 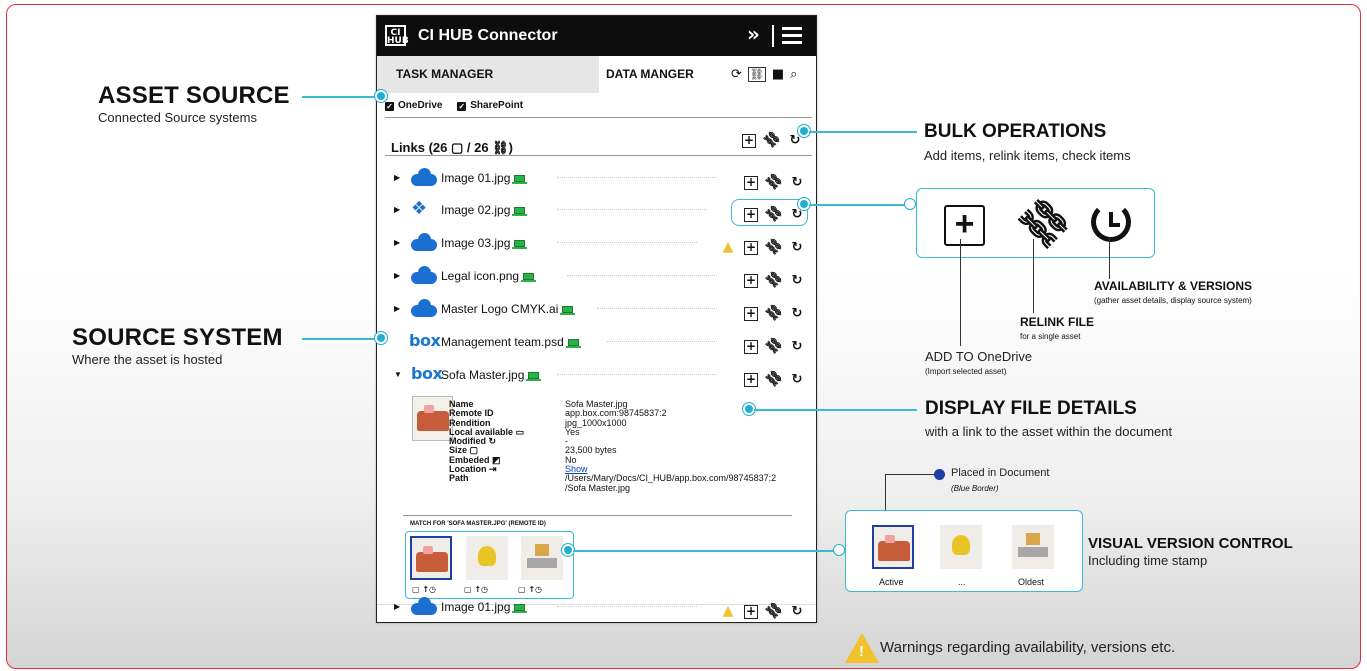 What do you see at coordinates (177, 337) in the screenshot?
I see `source-system-title: SOURCE SYSTEM` at bounding box center [177, 337].